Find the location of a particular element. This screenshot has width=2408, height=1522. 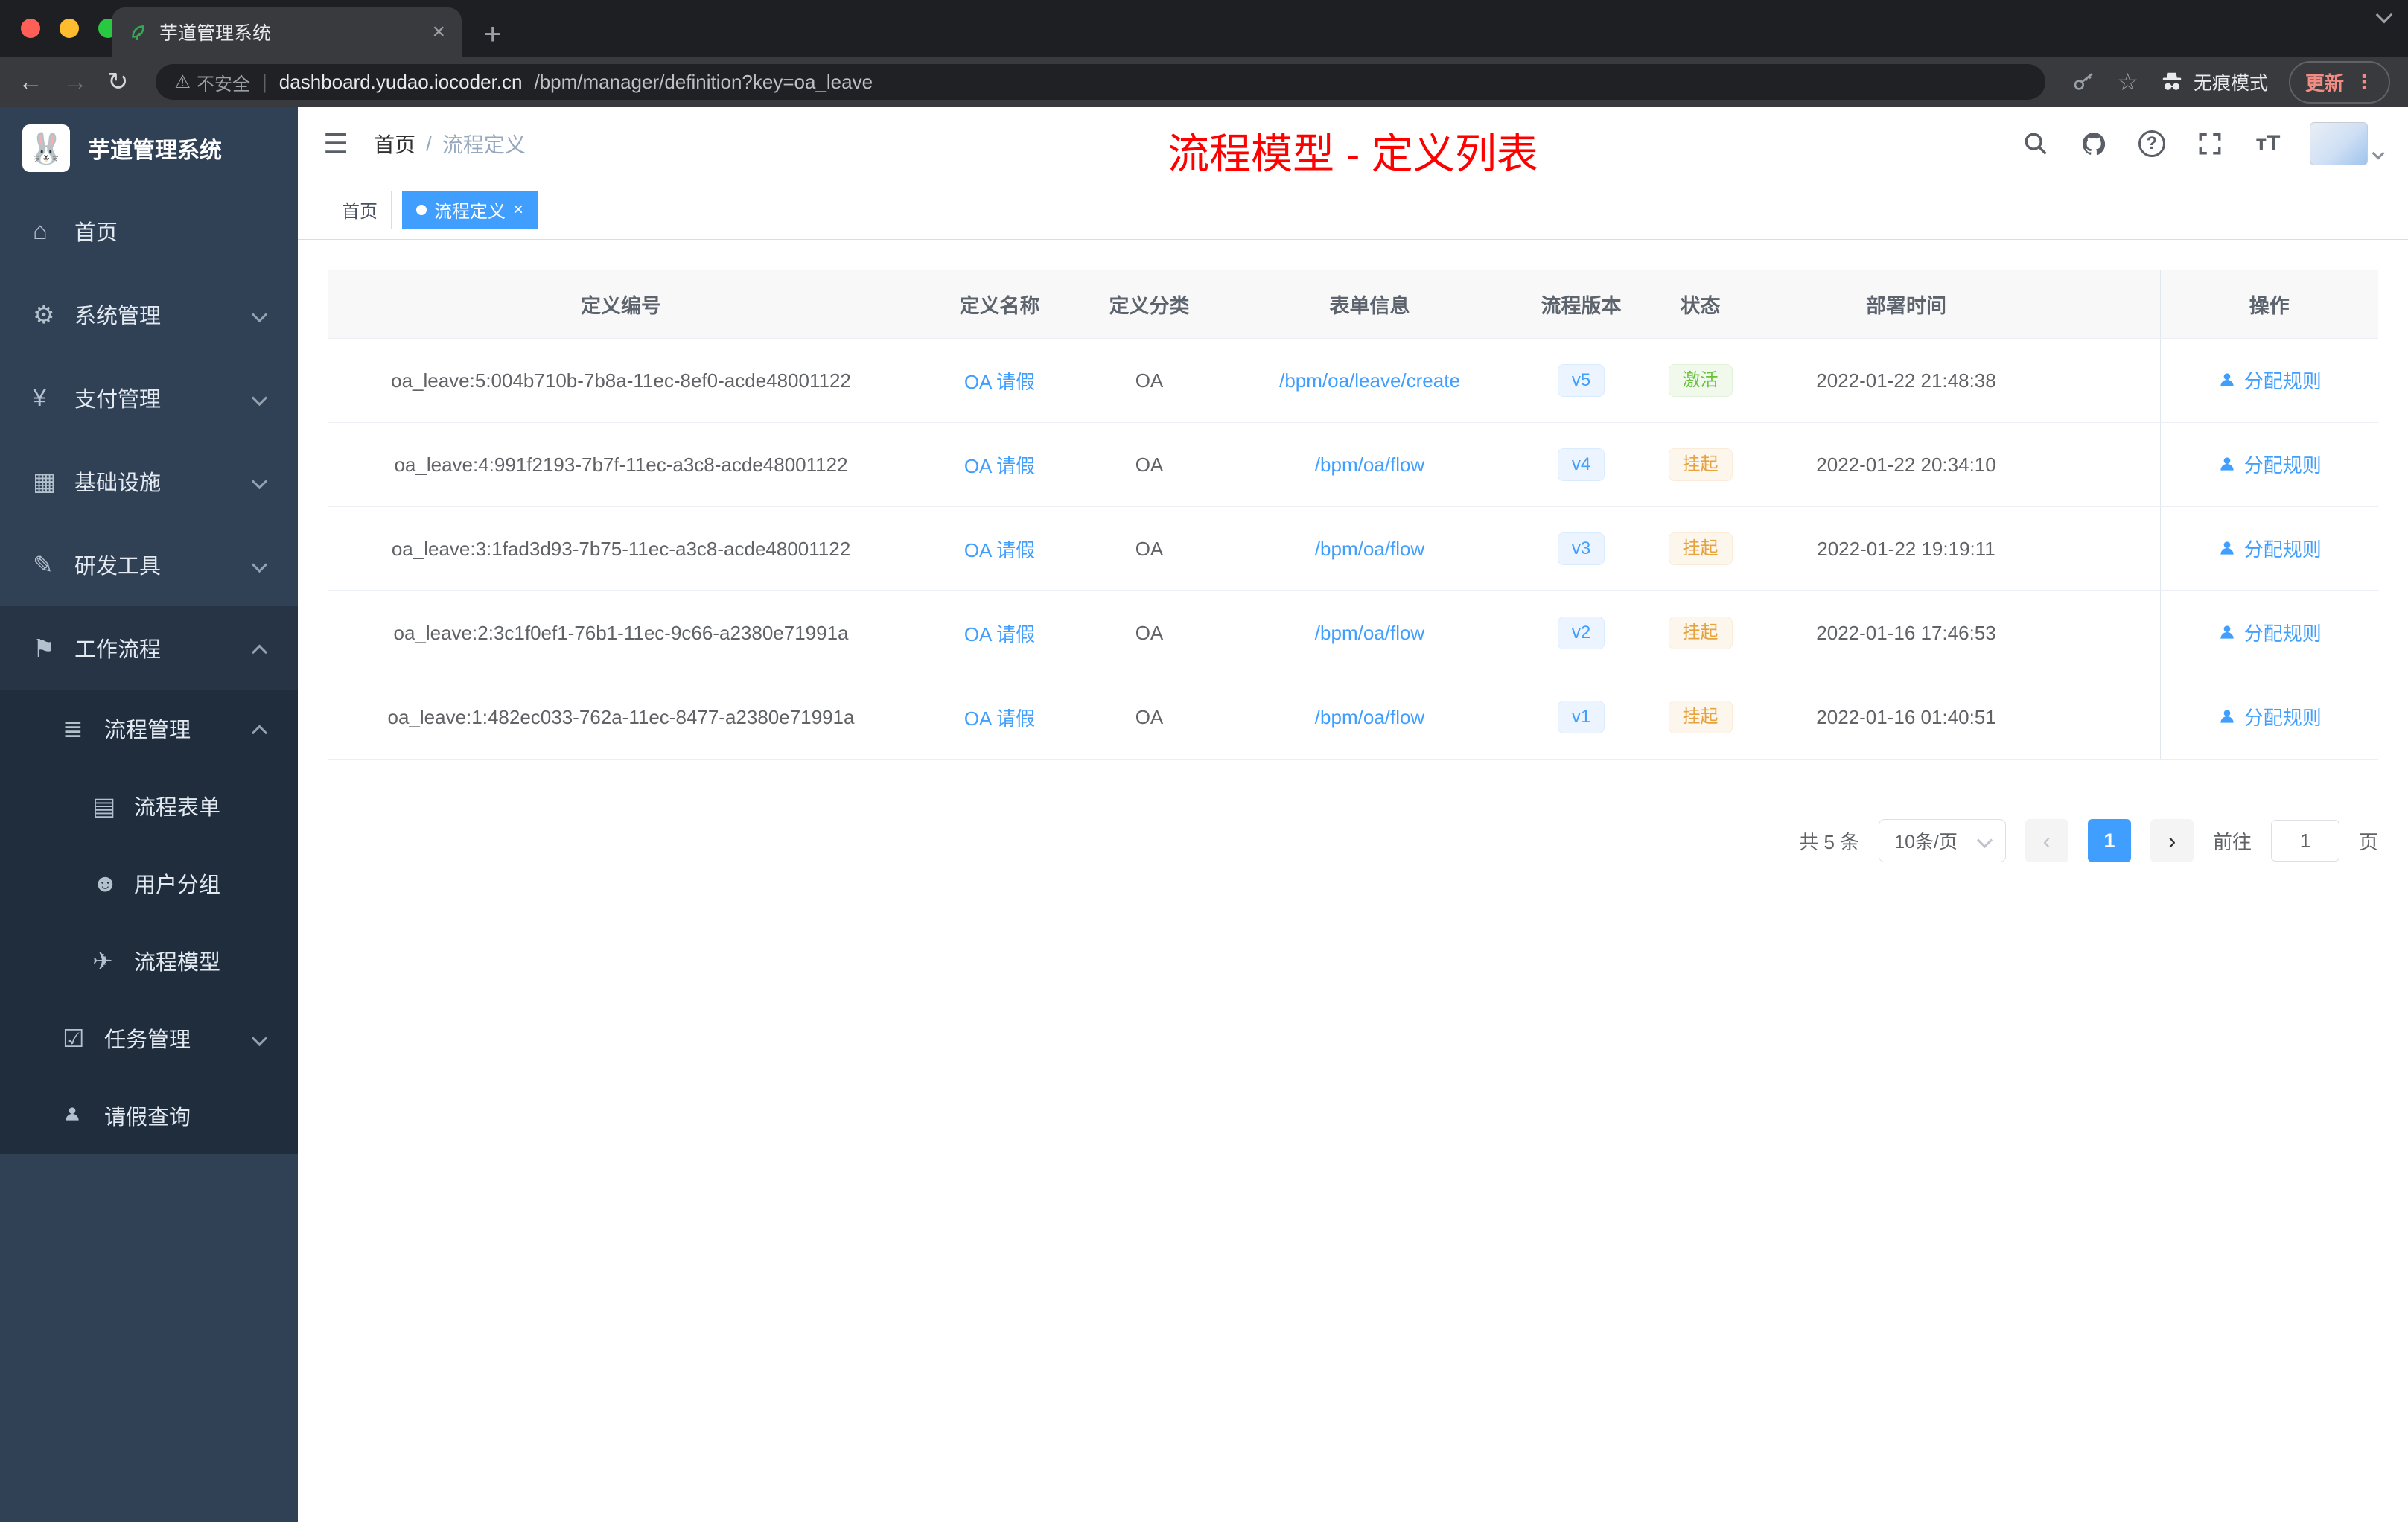

browser-tab: 芋道管理系统 × is located at coordinates (287, 32).